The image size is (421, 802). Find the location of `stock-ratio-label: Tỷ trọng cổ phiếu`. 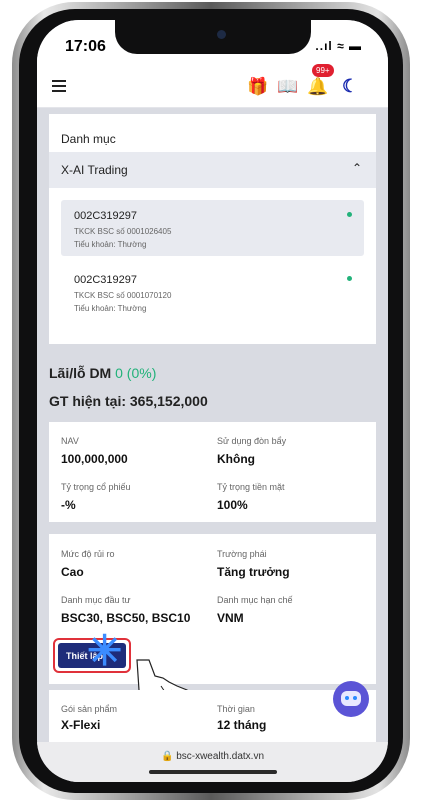

stock-ratio-label: Tỷ trọng cổ phiếu is located at coordinates (96, 487).